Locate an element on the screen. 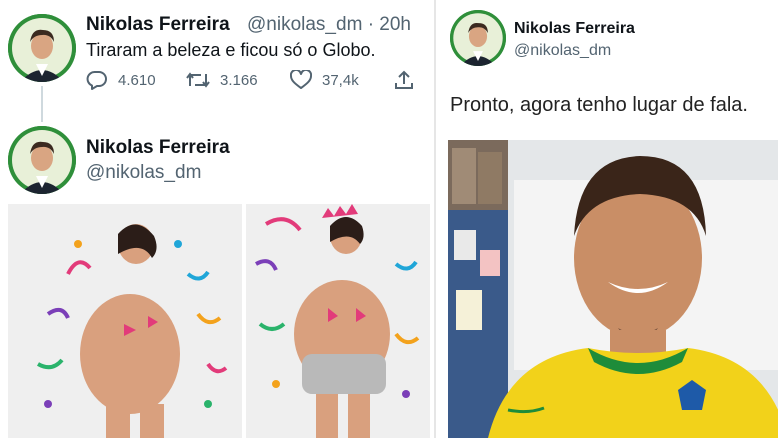 The width and height of the screenshot is (778, 438). thread-connector is located at coordinates (42, 104).